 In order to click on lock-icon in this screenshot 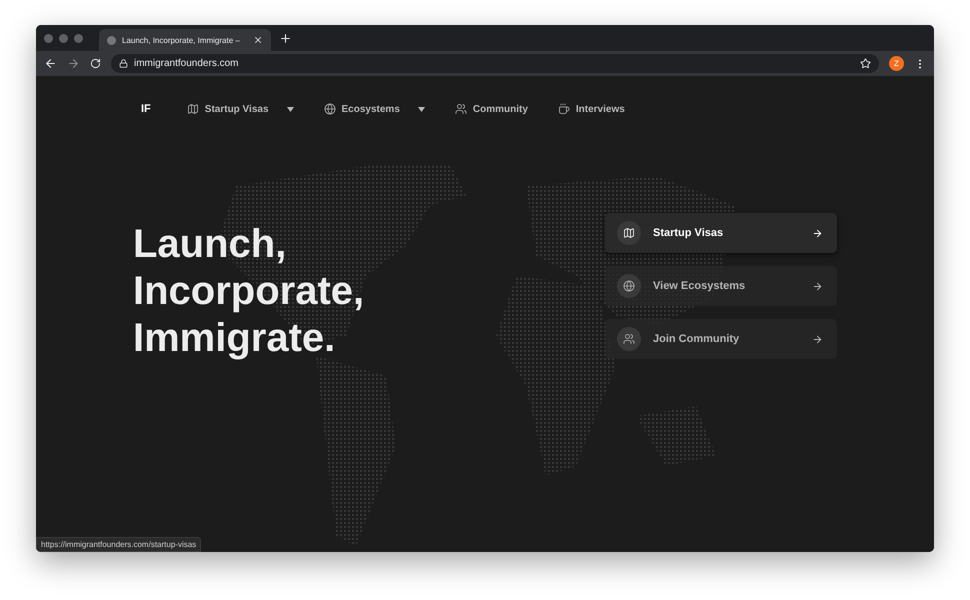, I will do `click(123, 63)`.